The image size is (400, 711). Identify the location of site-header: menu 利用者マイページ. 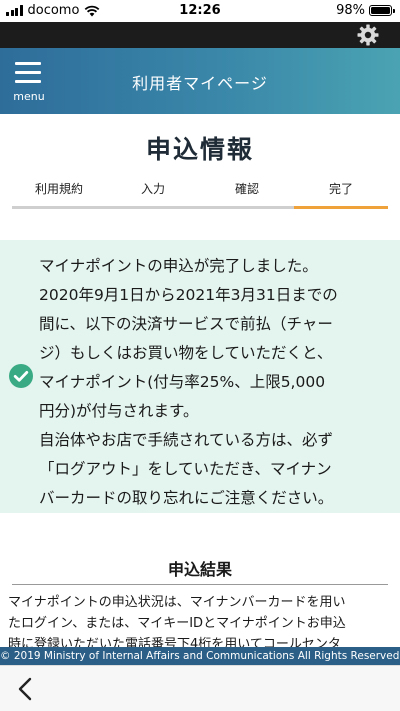
(200, 81).